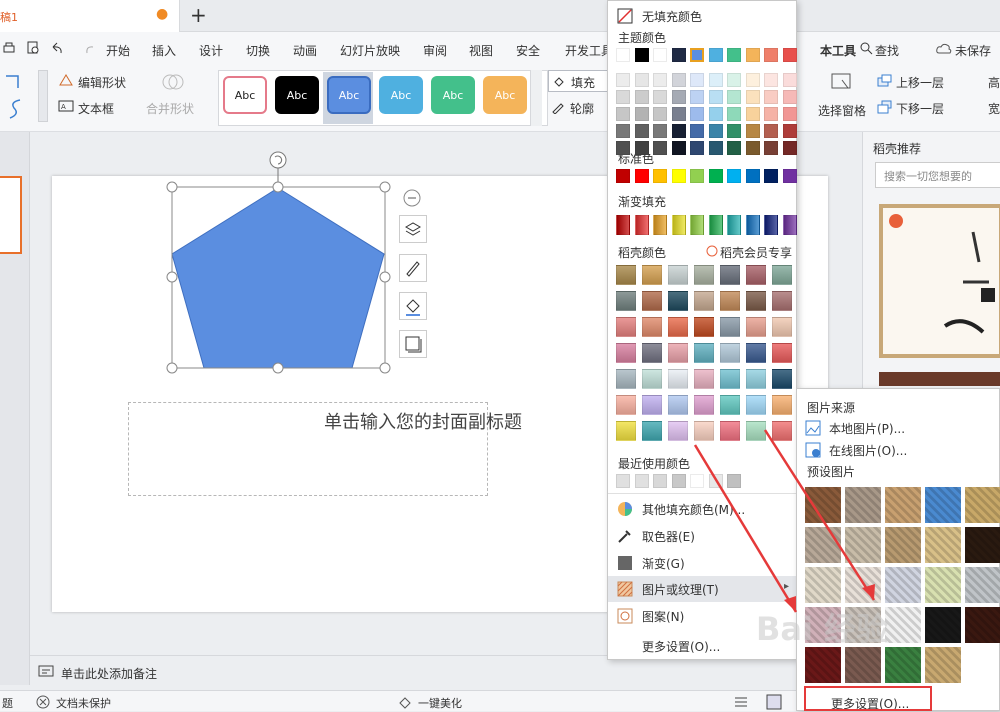 The height and width of the screenshot is (712, 1000). What do you see at coordinates (939, 281) in the screenshot?
I see `template-thumbnail` at bounding box center [939, 281].